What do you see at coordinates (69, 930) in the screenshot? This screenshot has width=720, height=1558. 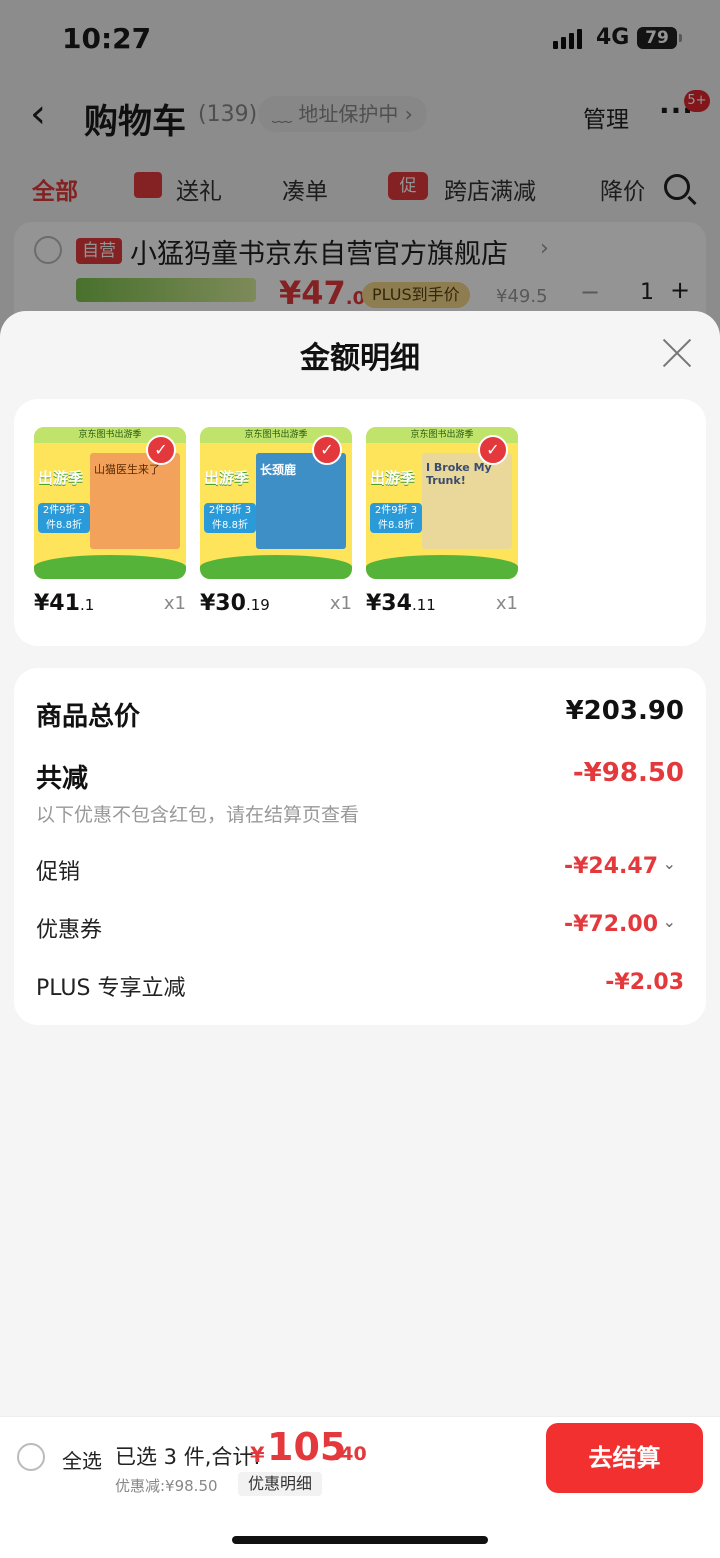 I see `coupon-label: 优惠券` at bounding box center [69, 930].